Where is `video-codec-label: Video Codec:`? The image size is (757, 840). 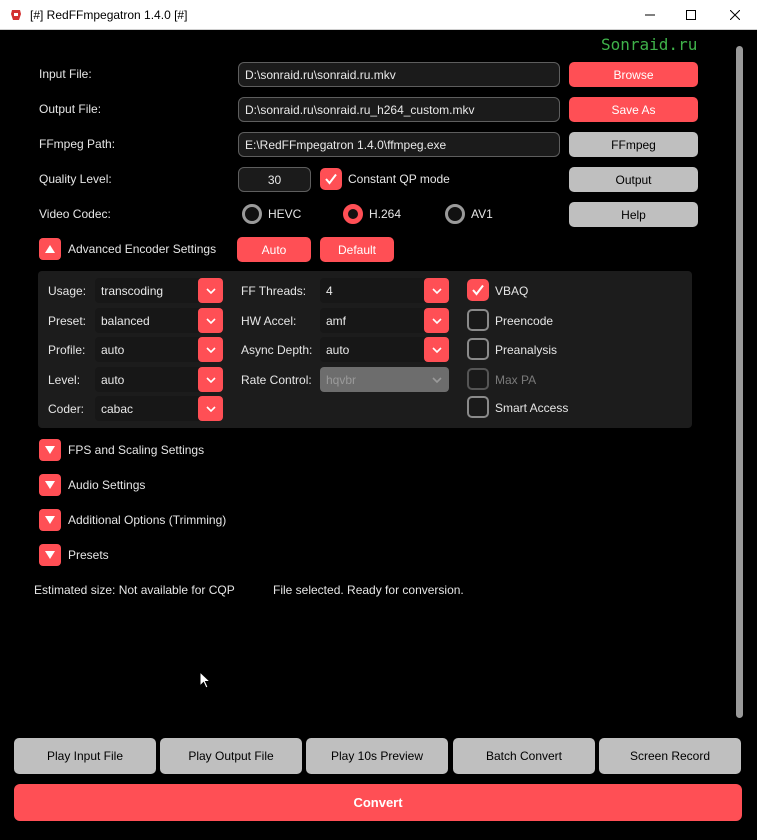
video-codec-label: Video Codec: is located at coordinates (75, 214).